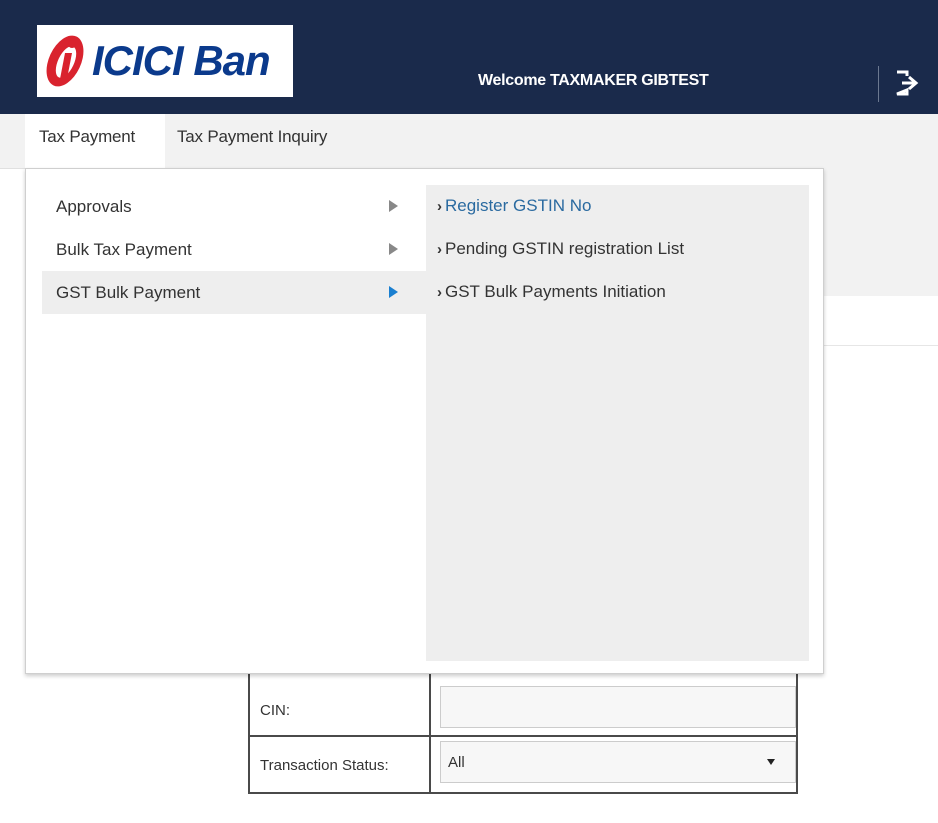  Describe the element at coordinates (518, 205) in the screenshot. I see `submenu-item-label: Register GSTIN No` at that location.